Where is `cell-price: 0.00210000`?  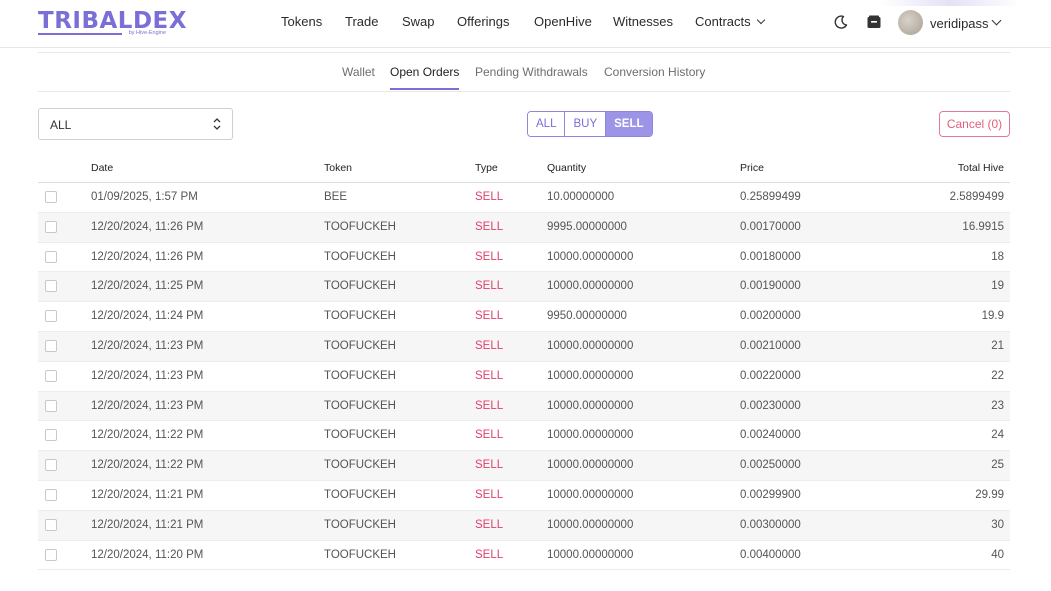
cell-price: 0.00210000 is located at coordinates (770, 345).